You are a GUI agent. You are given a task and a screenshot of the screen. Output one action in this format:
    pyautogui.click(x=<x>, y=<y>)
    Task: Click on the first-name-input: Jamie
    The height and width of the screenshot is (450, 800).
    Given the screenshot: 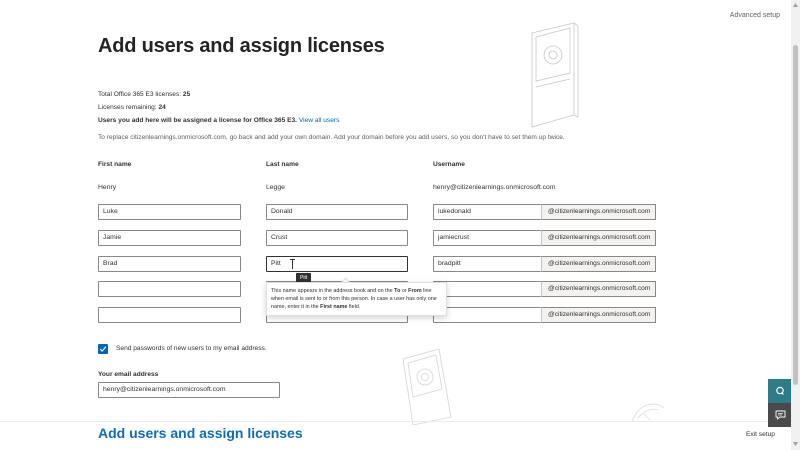 What is the action you would take?
    pyautogui.click(x=169, y=238)
    